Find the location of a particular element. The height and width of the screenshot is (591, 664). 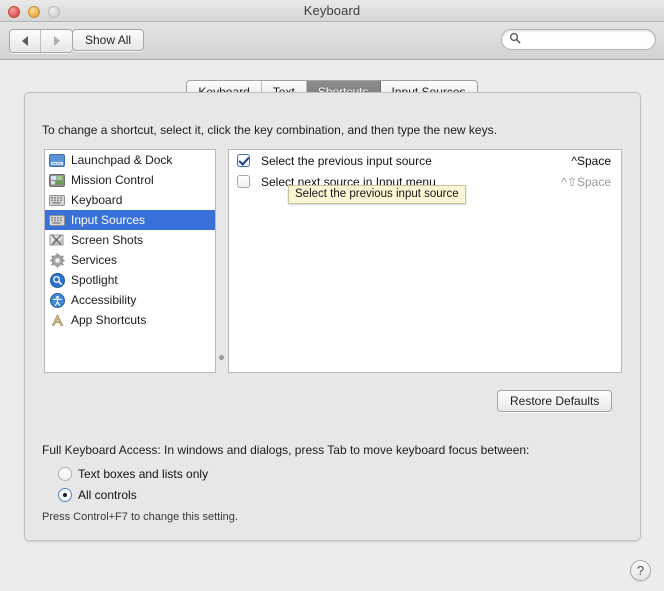

sidebar-item-keyboard: Keyboard is located at coordinates (130, 200).